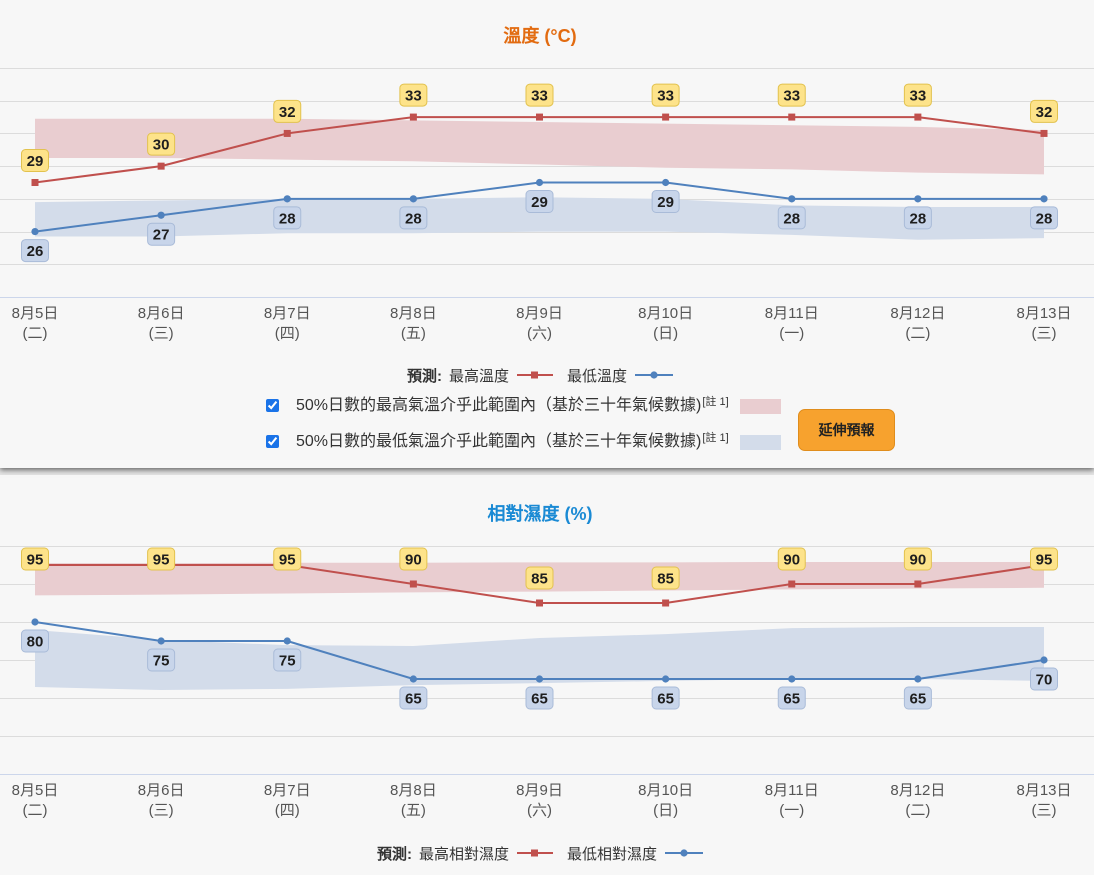  Describe the element at coordinates (161, 313) in the screenshot. I see `x-tick-label-date: 8月6日` at that location.